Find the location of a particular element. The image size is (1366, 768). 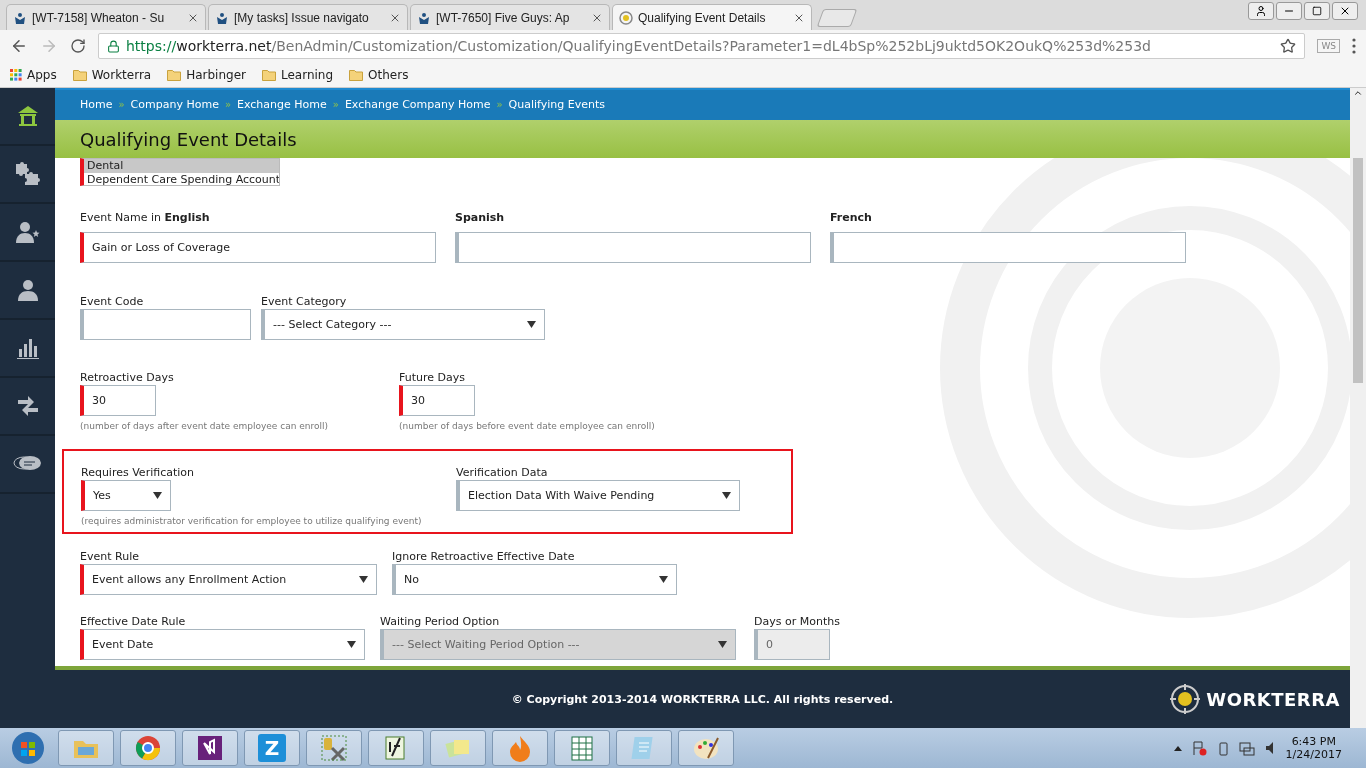

breadcrumb-link: Company Home is located at coordinates (174, 104).